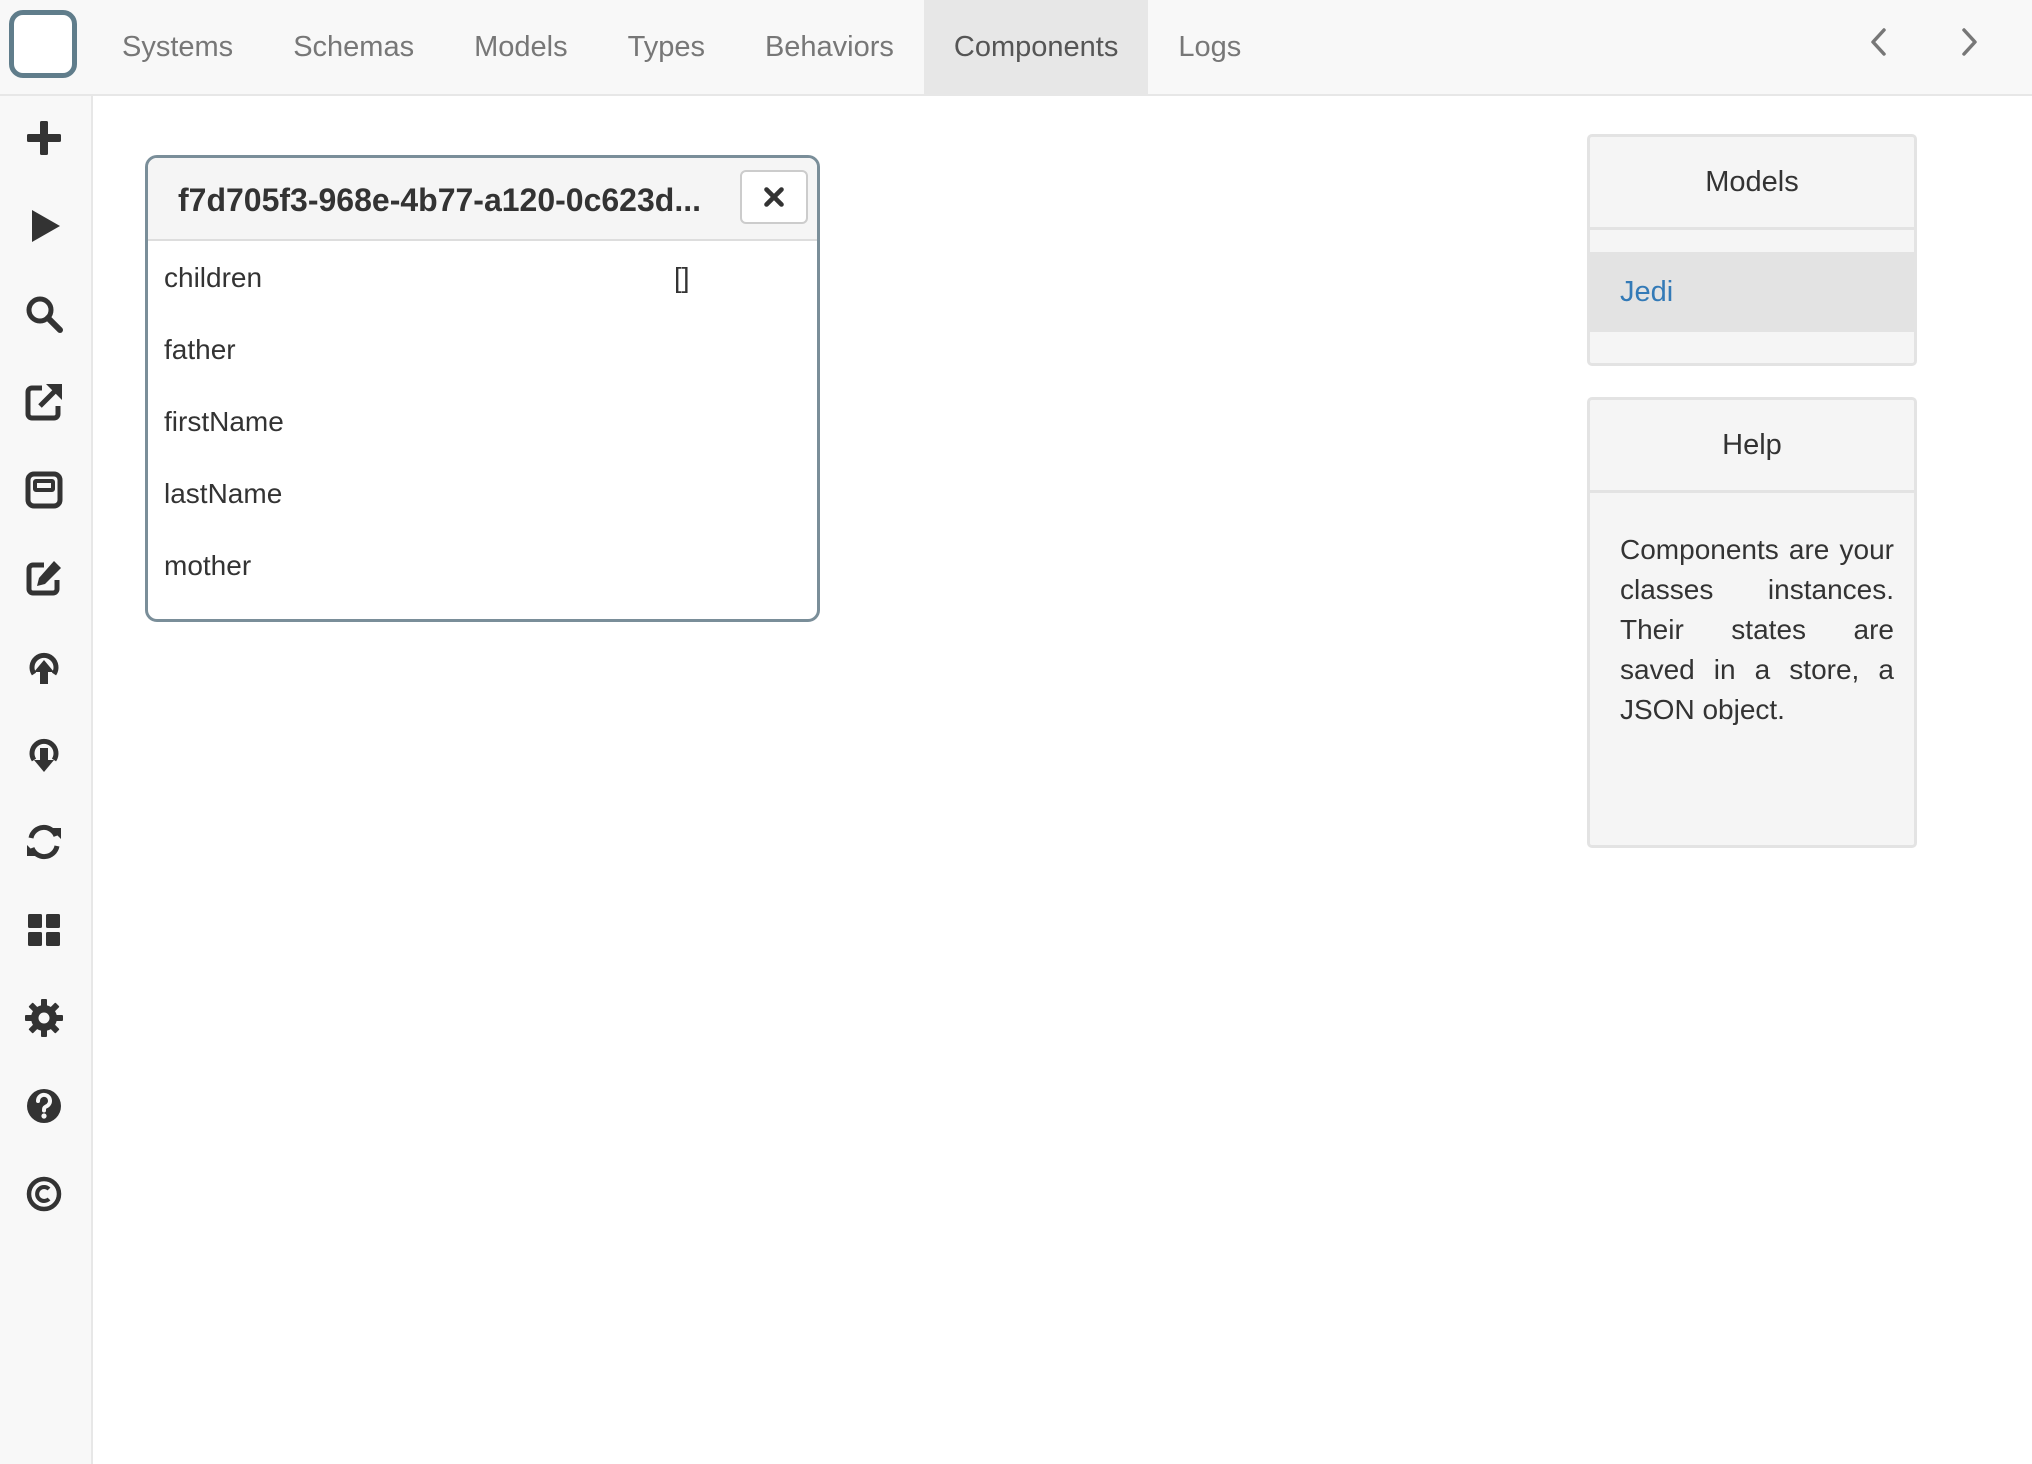 The height and width of the screenshot is (1464, 2032). What do you see at coordinates (44, 666) in the screenshot?
I see `upload-icon` at bounding box center [44, 666].